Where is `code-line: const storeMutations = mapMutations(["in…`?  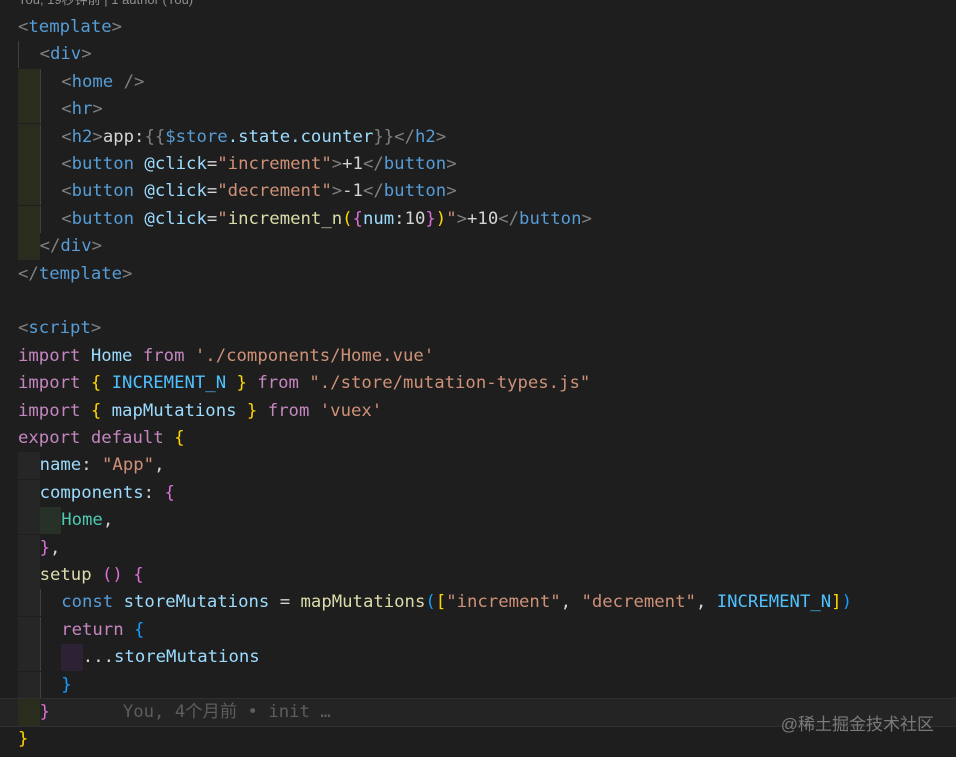
code-line: const storeMutations = mapMutations(["in… is located at coordinates (478, 603).